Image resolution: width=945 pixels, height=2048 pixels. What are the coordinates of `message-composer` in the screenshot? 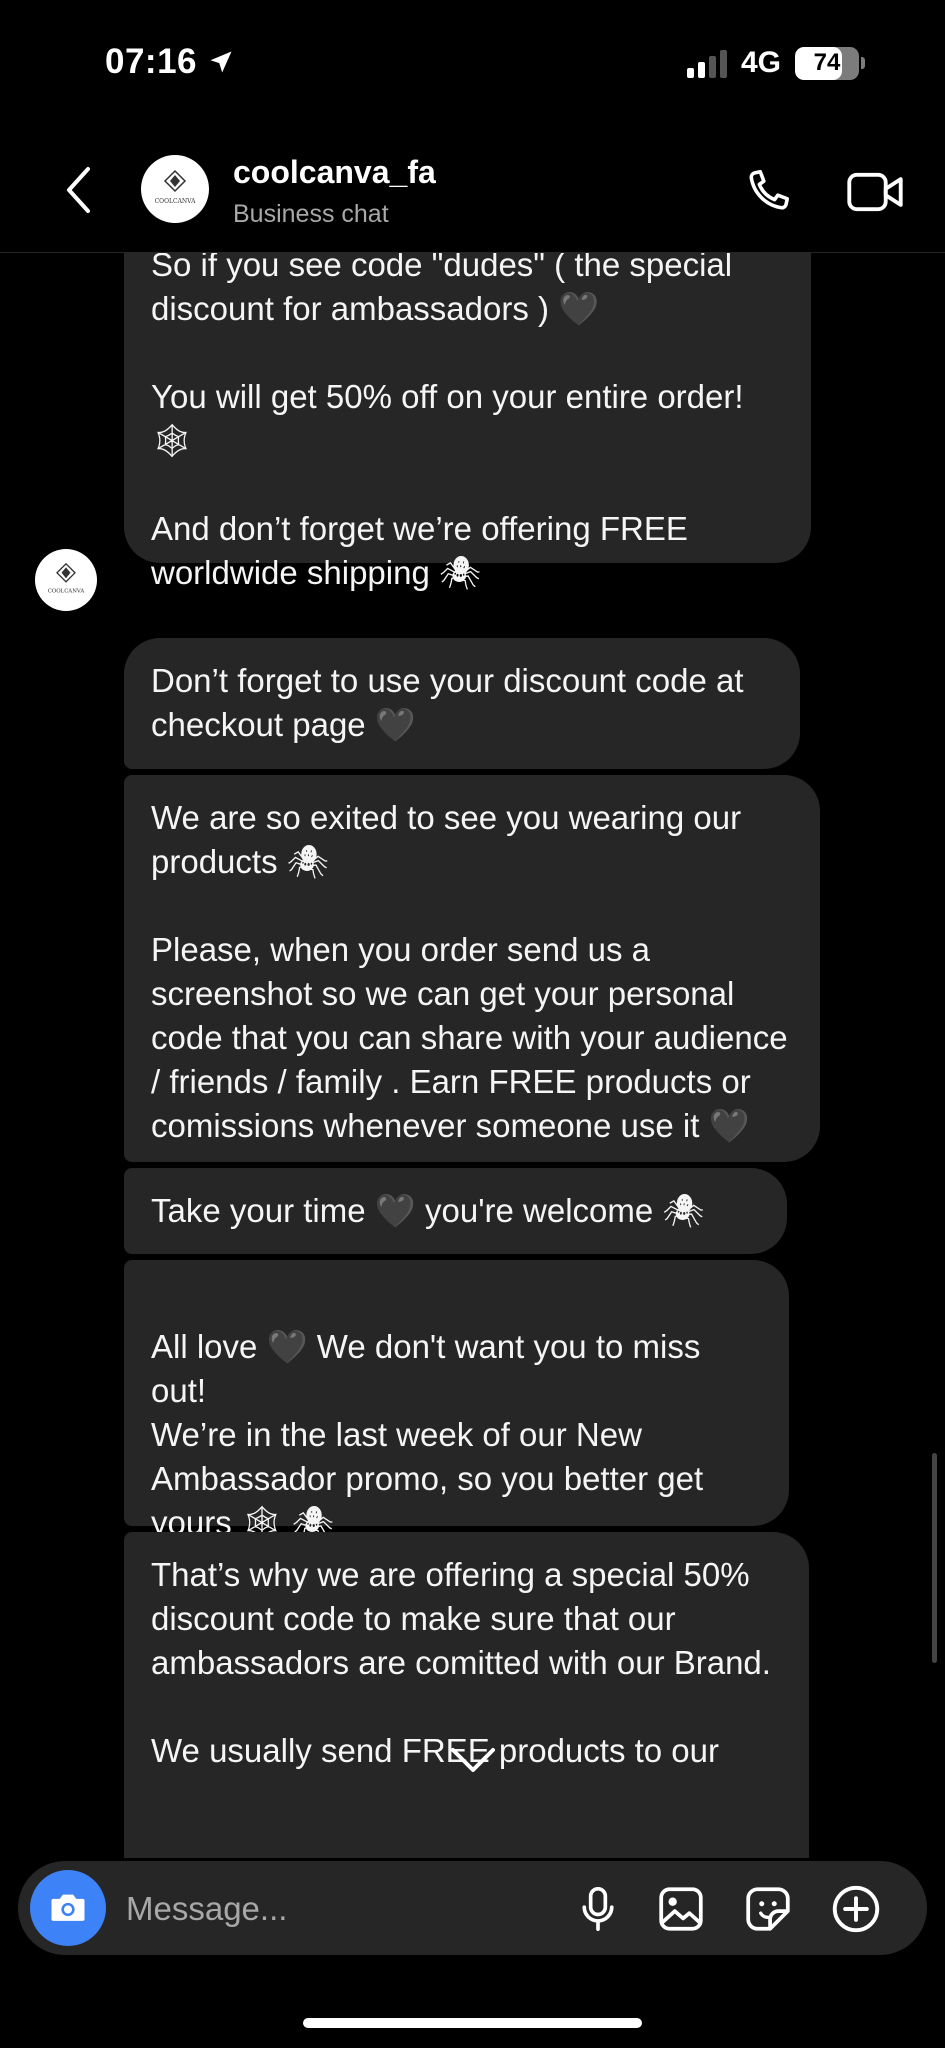 It's located at (472, 1908).